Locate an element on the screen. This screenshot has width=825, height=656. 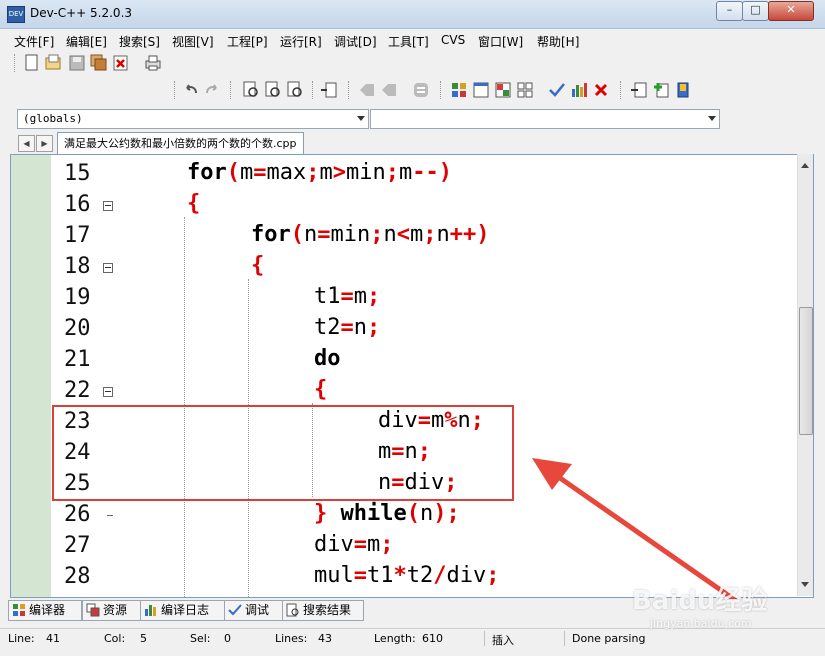
status-divider is located at coordinates (564, 638).